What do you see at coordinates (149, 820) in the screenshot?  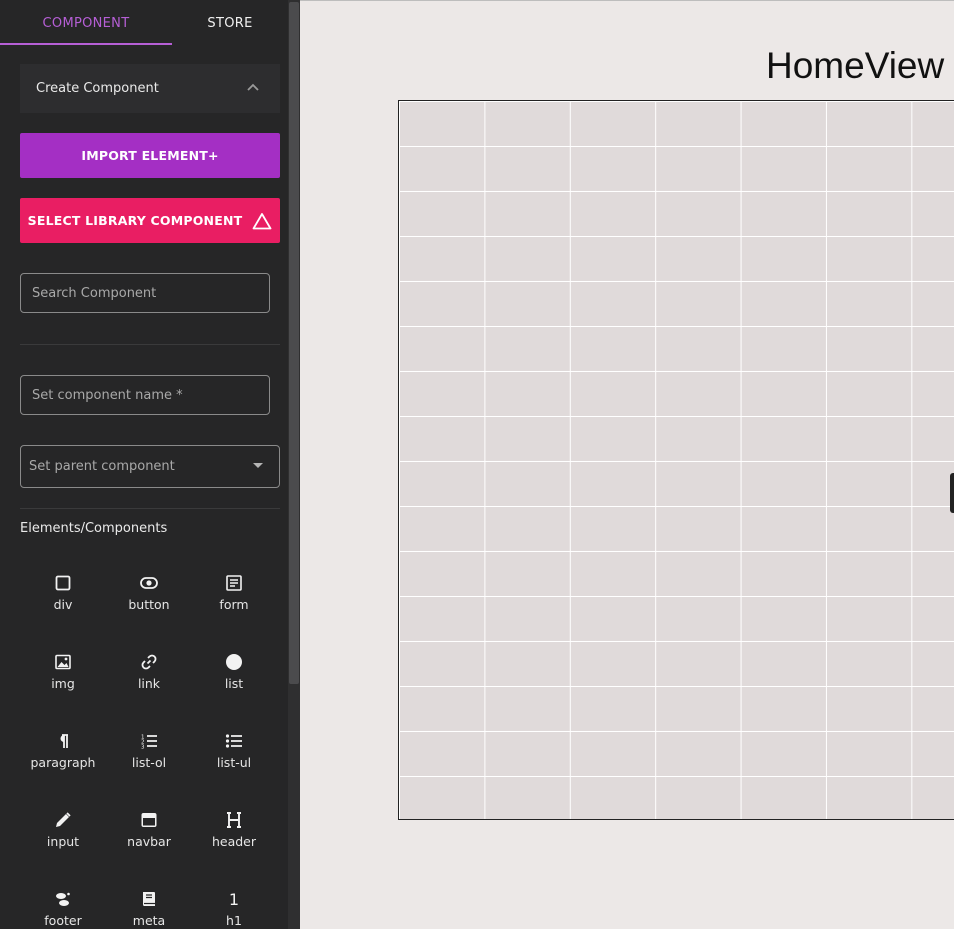 I see `navbar-icon` at bounding box center [149, 820].